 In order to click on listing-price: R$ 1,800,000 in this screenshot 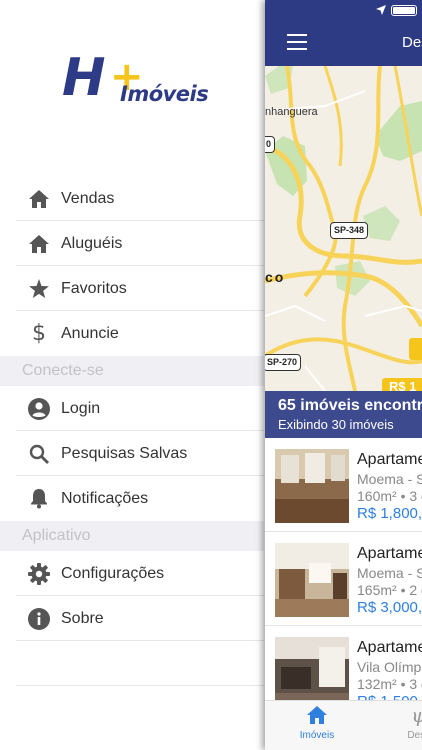, I will do `click(389, 513)`.